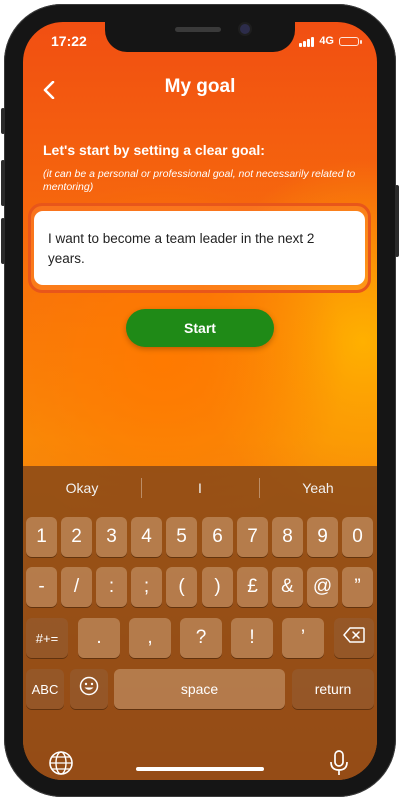 The width and height of the screenshot is (400, 801). I want to click on start-button: Start, so click(200, 328).